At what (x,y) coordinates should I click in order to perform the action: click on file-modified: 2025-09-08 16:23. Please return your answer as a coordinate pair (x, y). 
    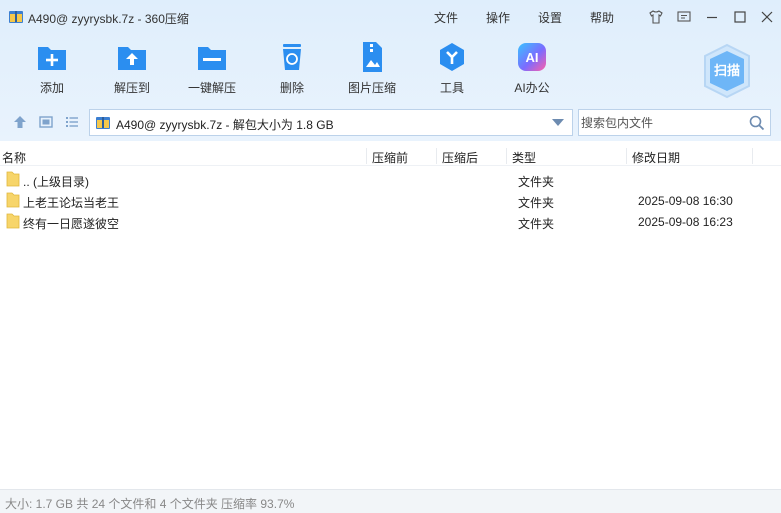
    Looking at the image, I should click on (685, 222).